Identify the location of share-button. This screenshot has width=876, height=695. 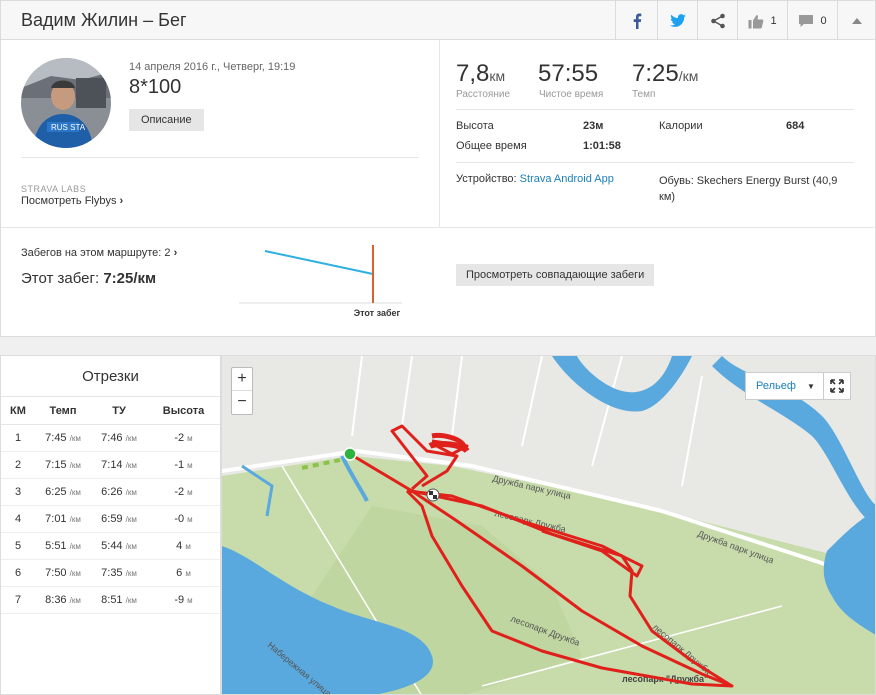
(717, 21).